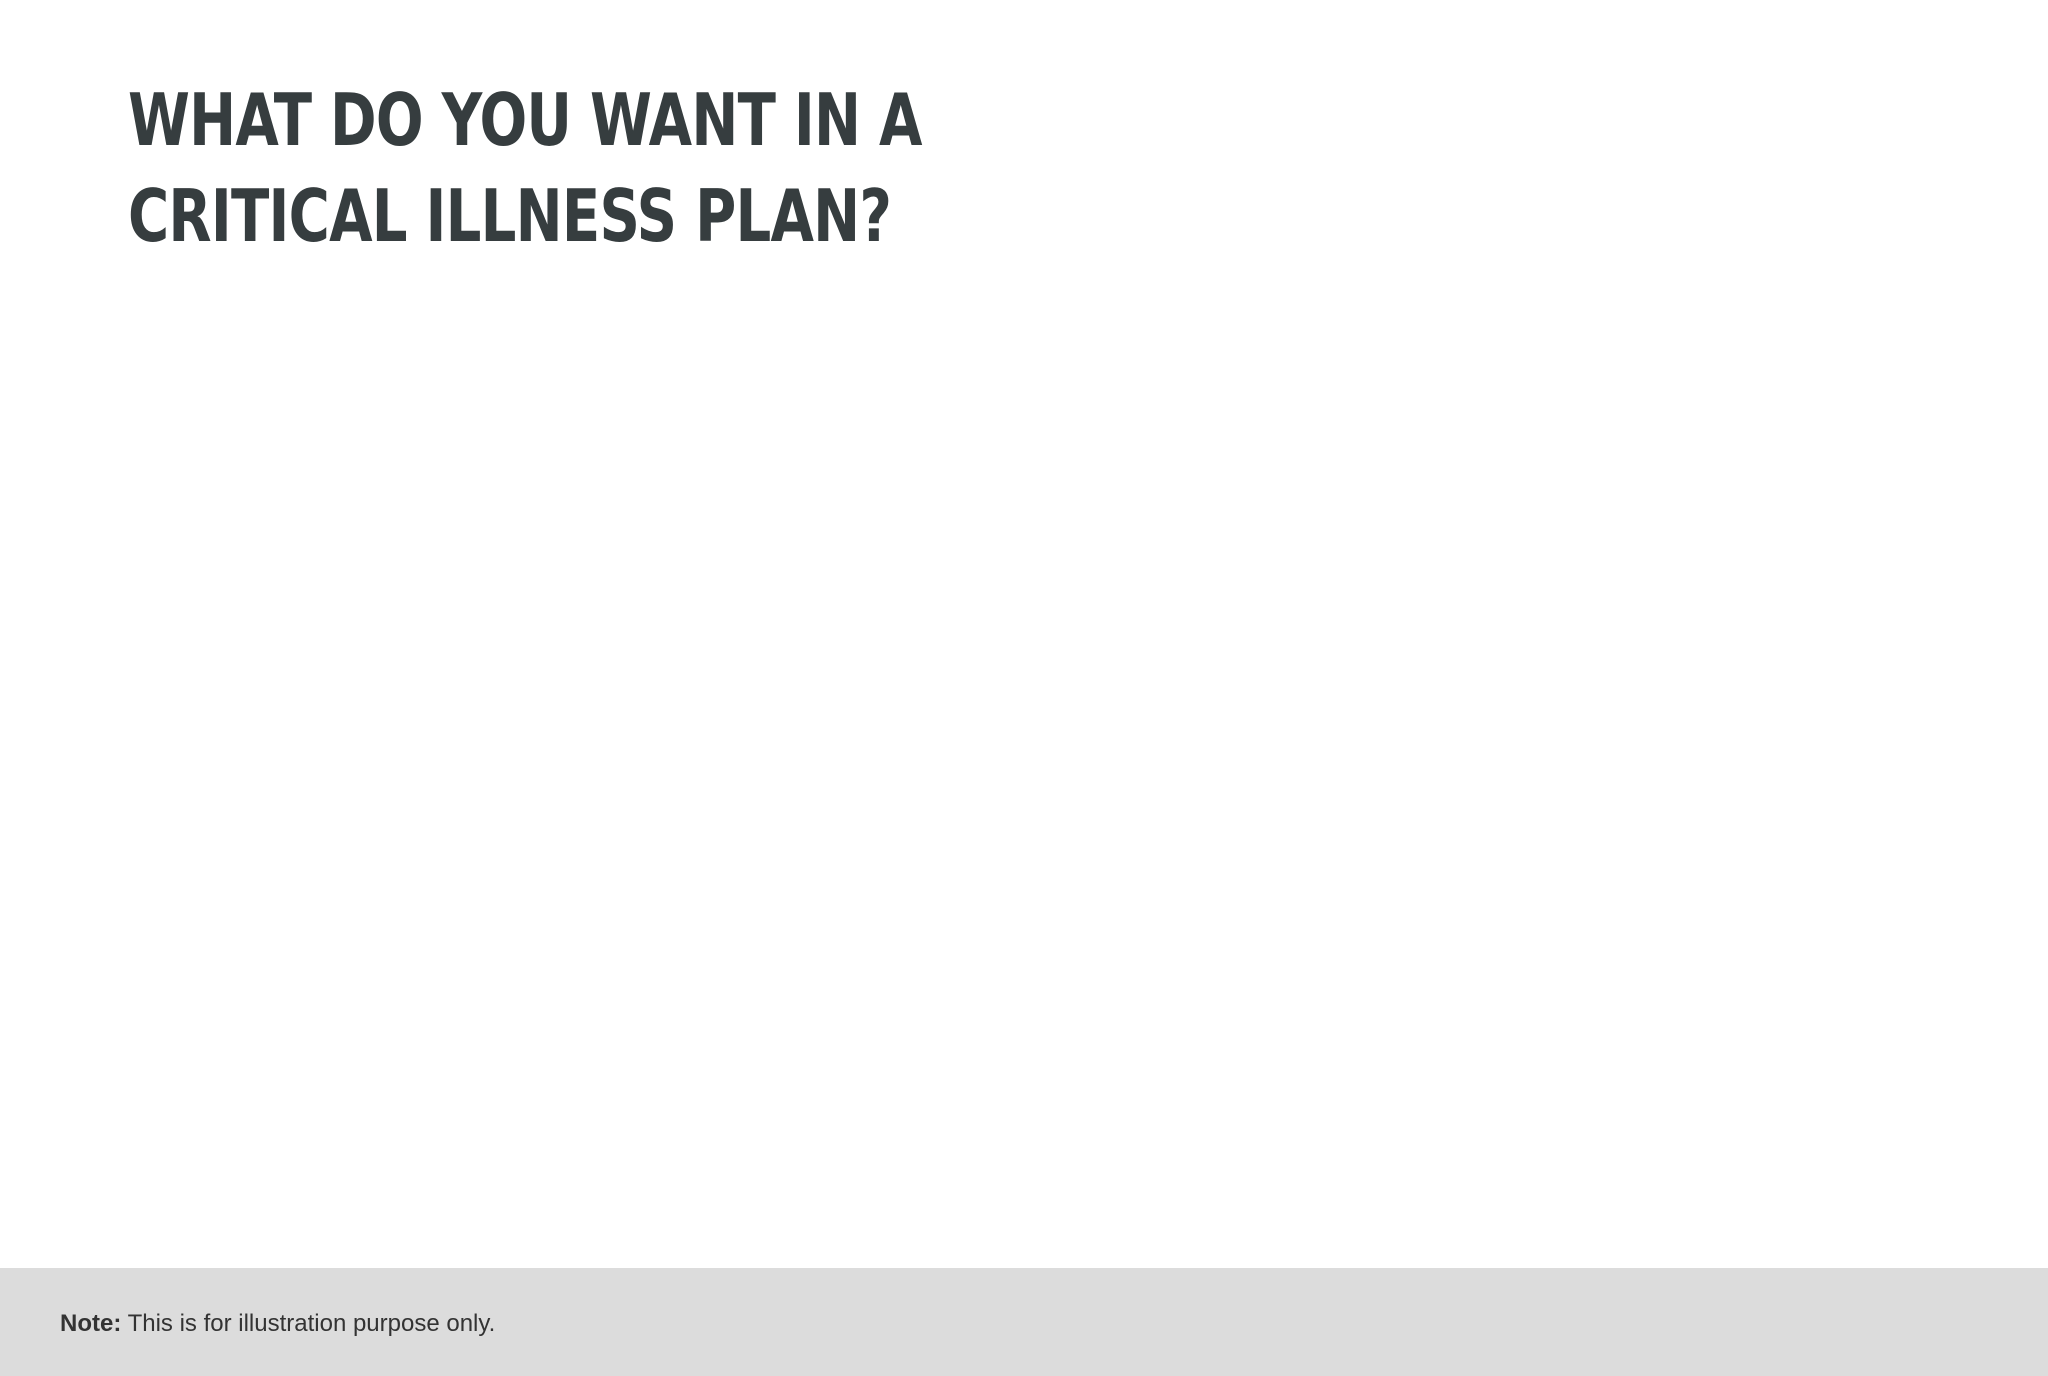 This screenshot has height=1376, width=2048. I want to click on page-title-line-2: CRITICAL ILLNESS PLAN?, so click(510, 216).